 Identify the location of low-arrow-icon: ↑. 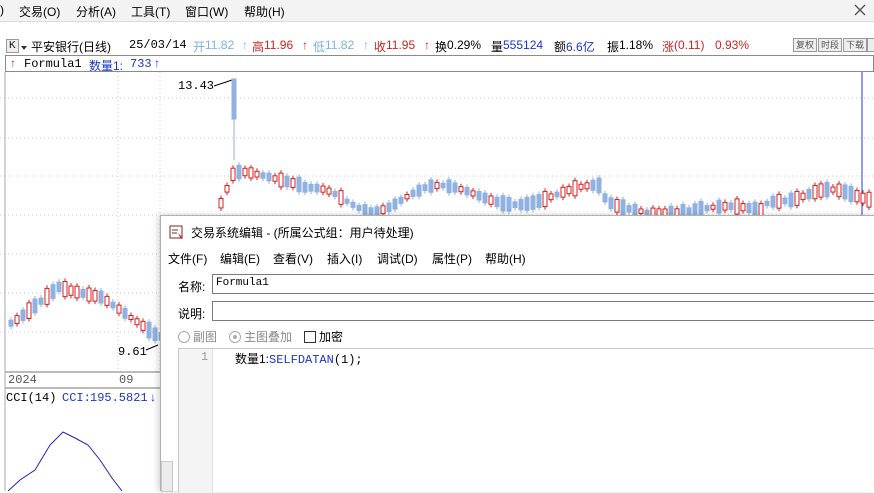
(366, 45).